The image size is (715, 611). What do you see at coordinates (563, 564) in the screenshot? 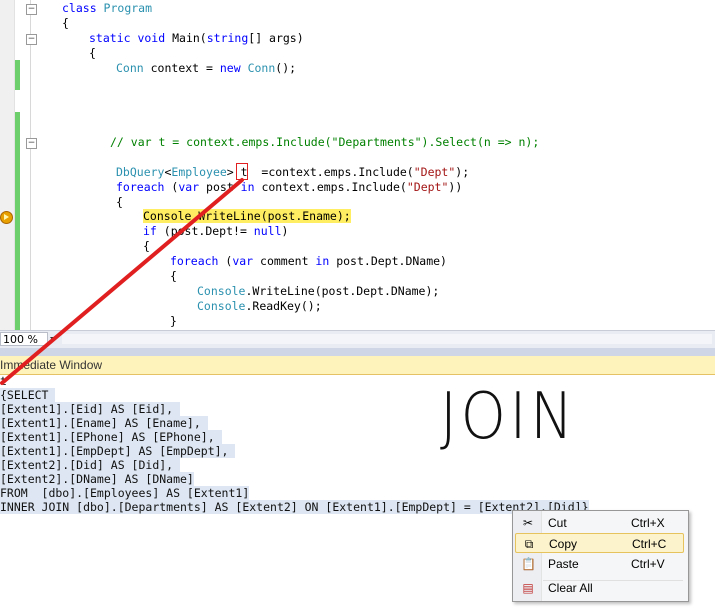
I see `menu-item-label: Paste` at bounding box center [563, 564].